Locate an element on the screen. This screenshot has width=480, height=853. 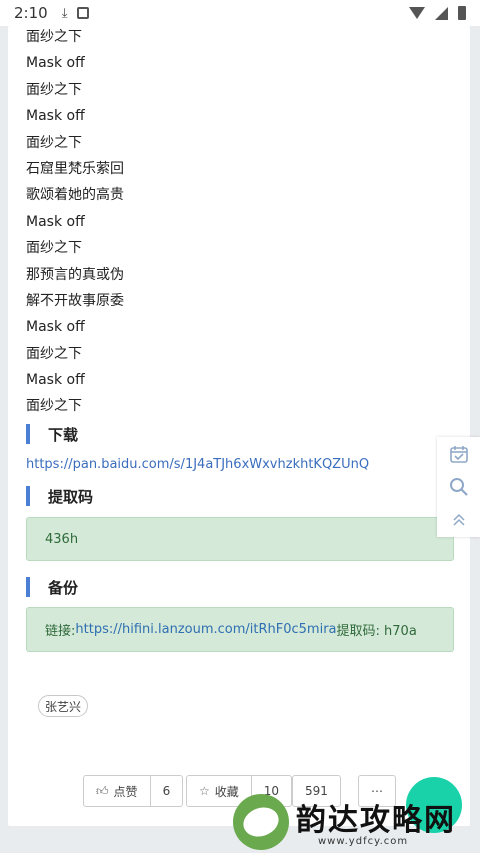
side-toolbar is located at coordinates (458, 487).